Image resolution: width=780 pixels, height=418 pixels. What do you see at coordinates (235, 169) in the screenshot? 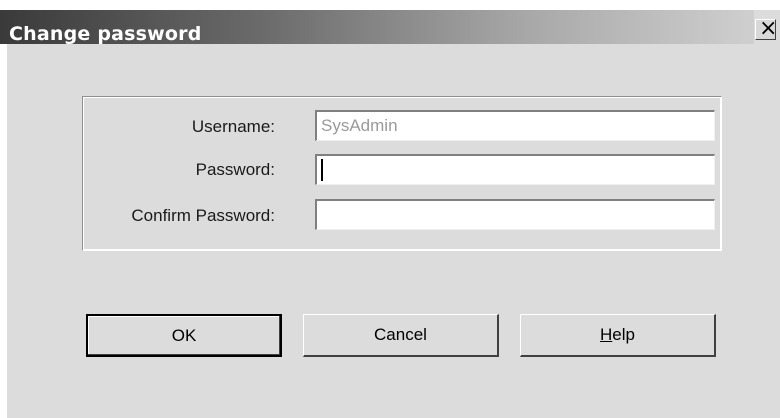
I see `password-label: Password:` at bounding box center [235, 169].